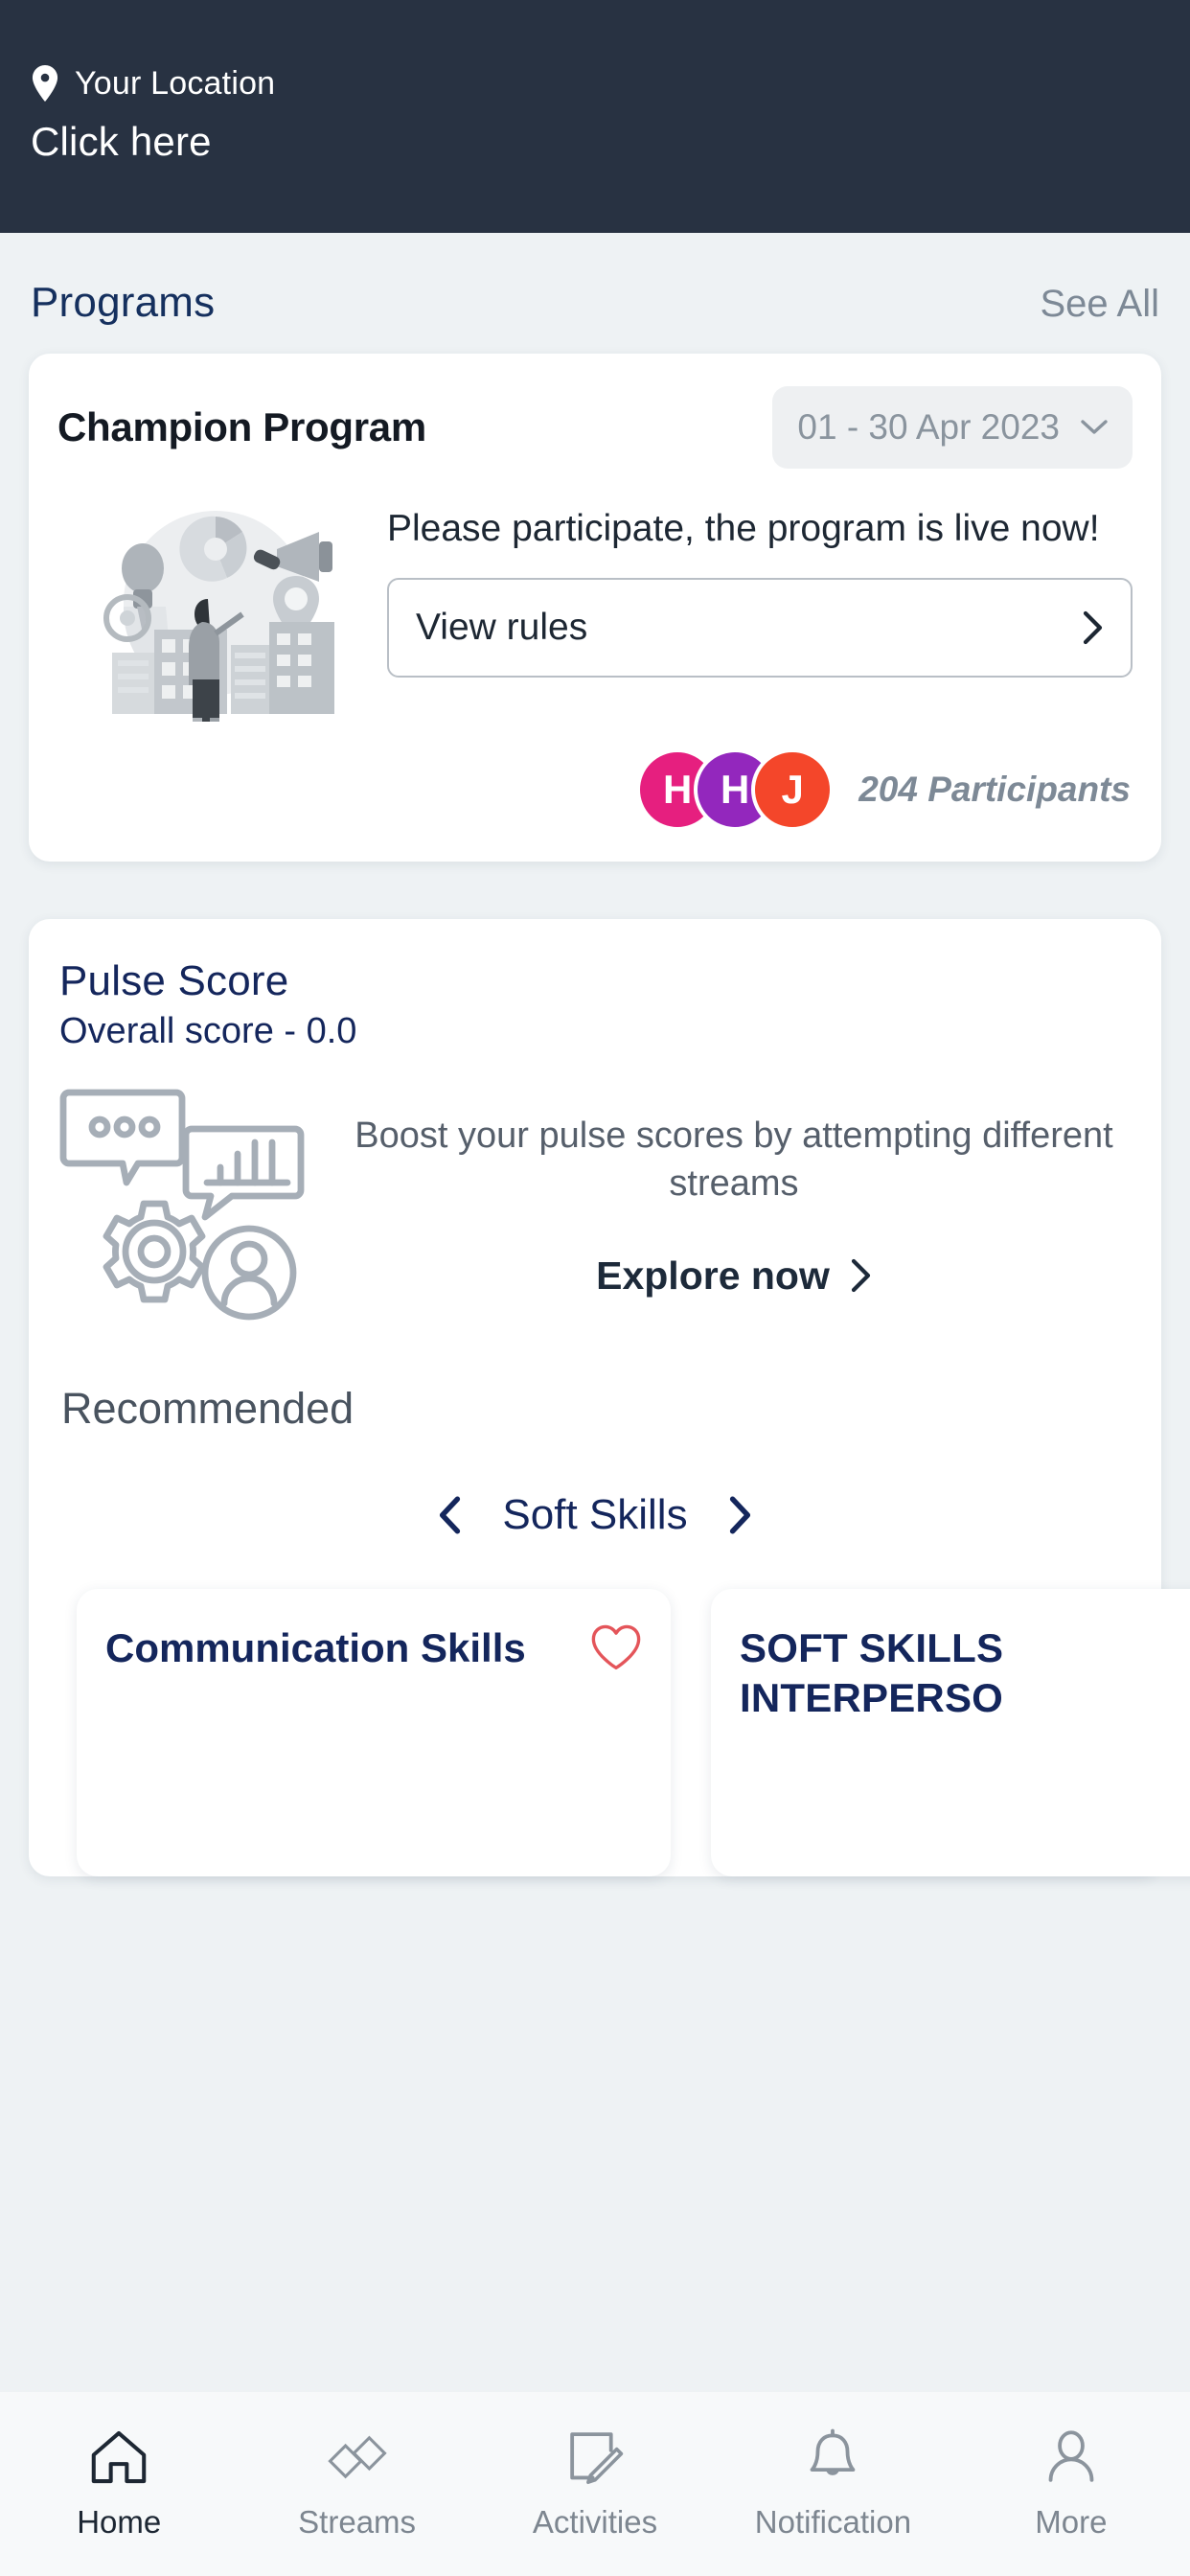 This screenshot has width=1190, height=2576. What do you see at coordinates (595, 293) in the screenshot?
I see `programs-section-header: Programs See All` at bounding box center [595, 293].